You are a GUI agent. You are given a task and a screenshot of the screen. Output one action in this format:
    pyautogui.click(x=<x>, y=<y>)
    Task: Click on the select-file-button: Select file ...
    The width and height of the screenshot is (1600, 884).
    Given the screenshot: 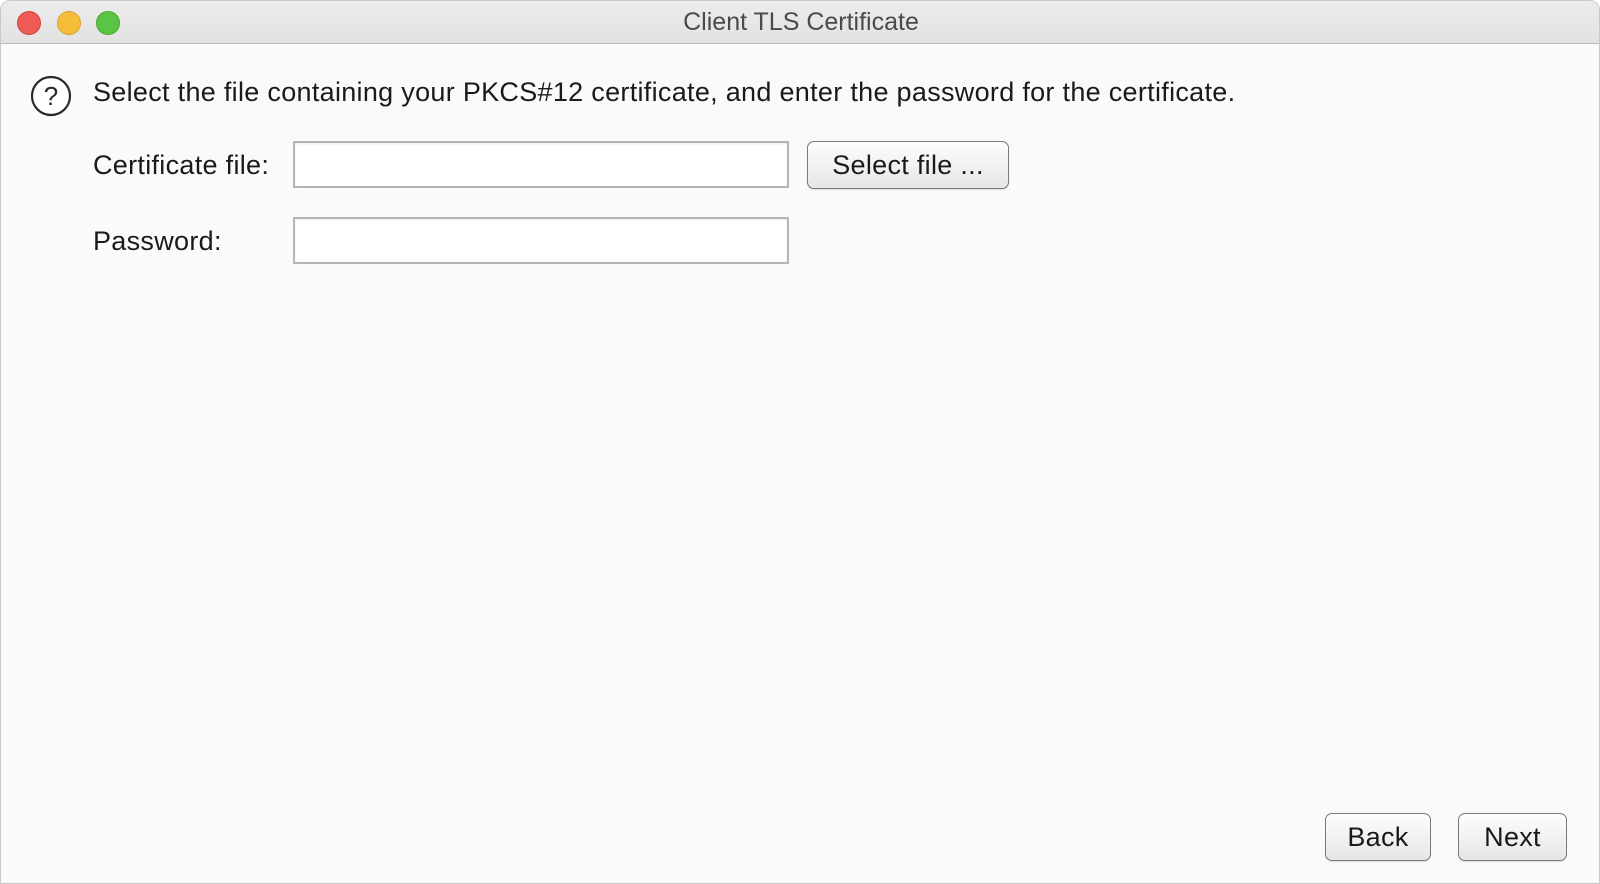 What is the action you would take?
    pyautogui.click(x=908, y=165)
    